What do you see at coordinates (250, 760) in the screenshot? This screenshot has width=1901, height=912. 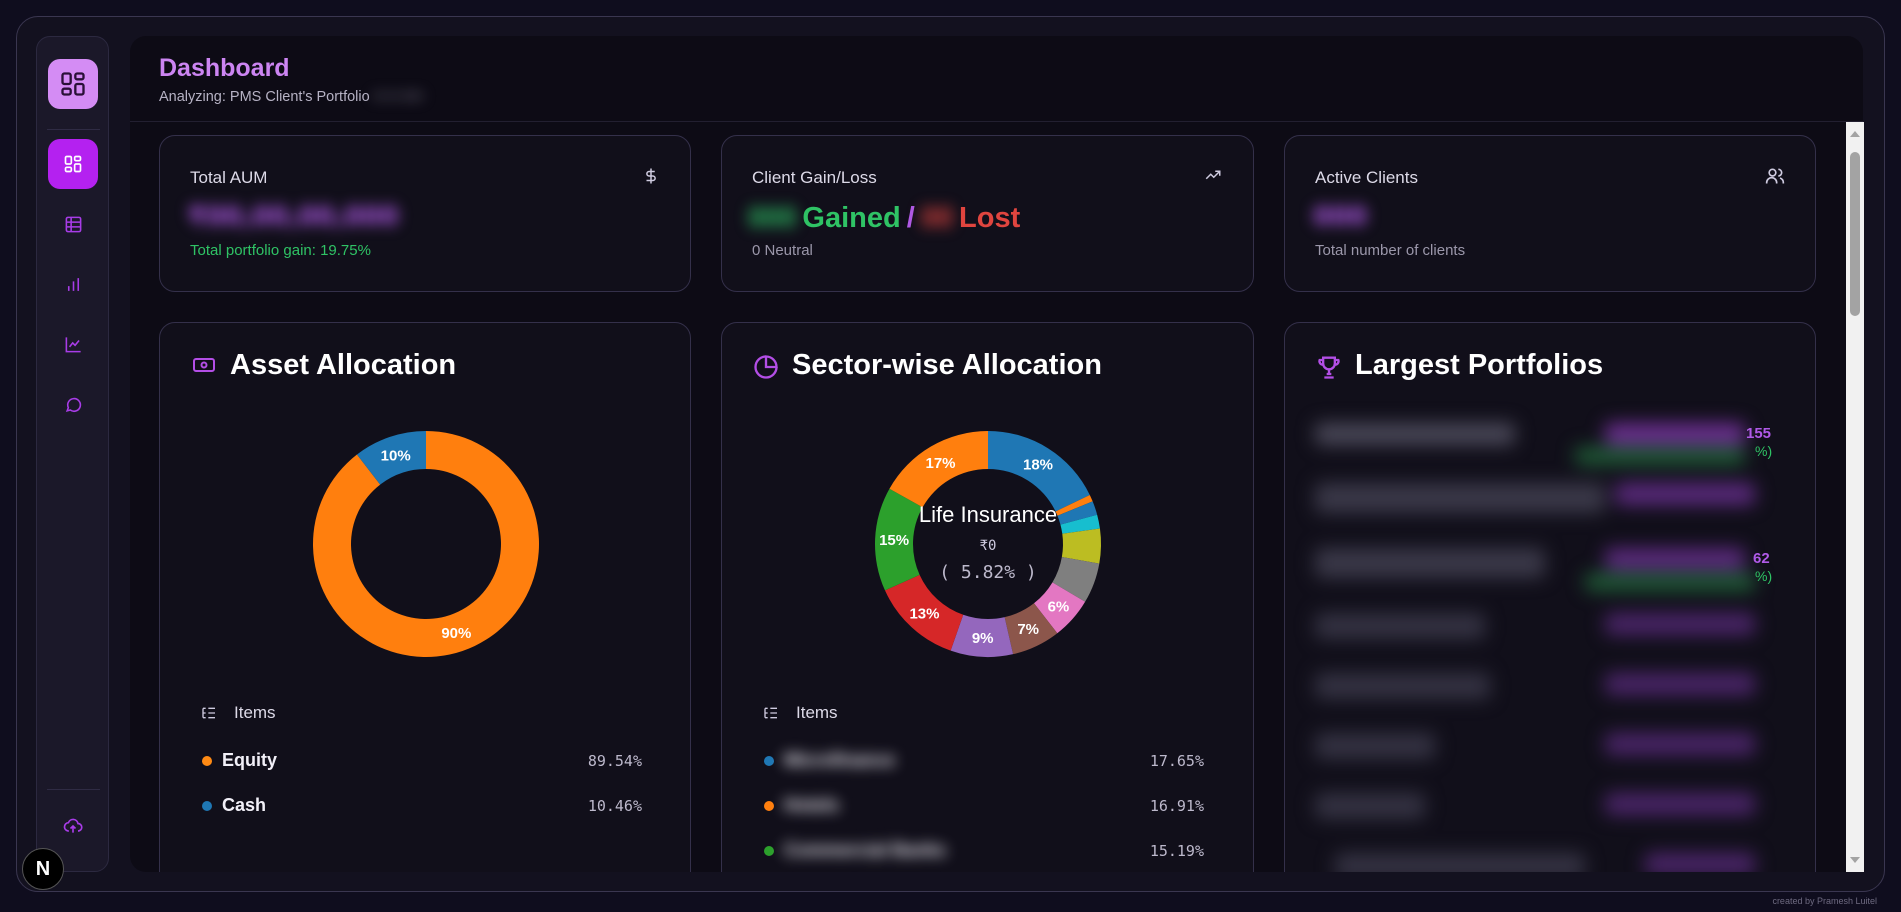 I see `legend-label: Equity` at bounding box center [250, 760].